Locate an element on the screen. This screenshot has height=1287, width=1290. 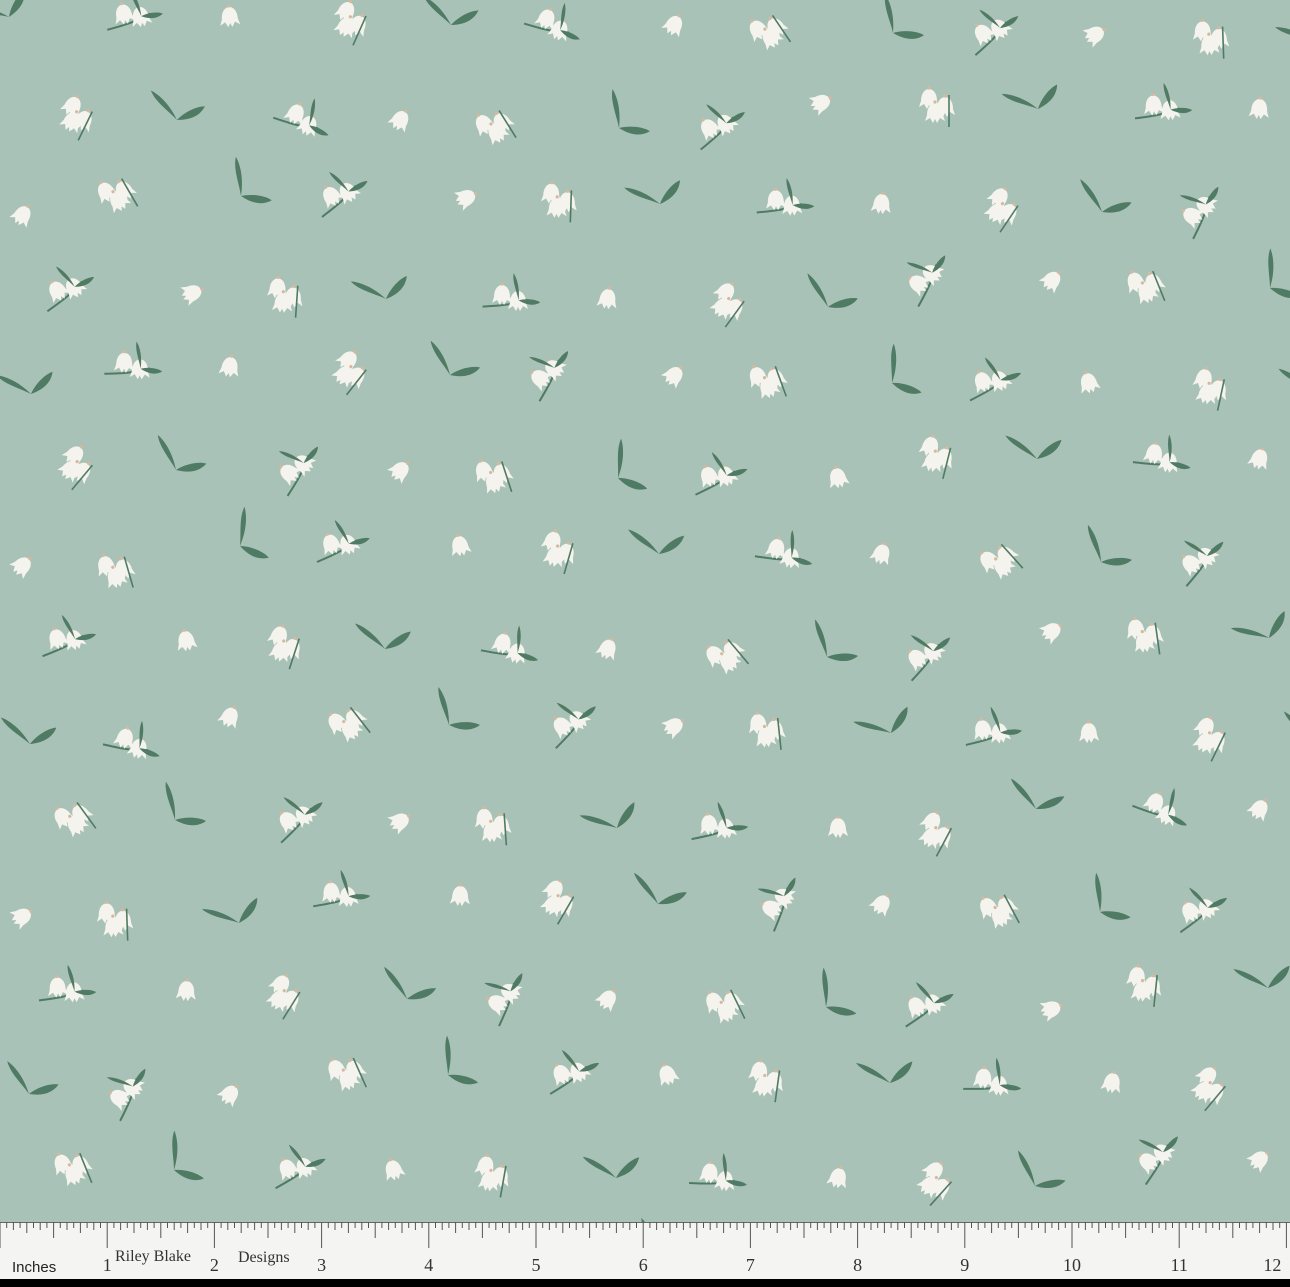
ruler-number: 2 is located at coordinates (214, 1265).